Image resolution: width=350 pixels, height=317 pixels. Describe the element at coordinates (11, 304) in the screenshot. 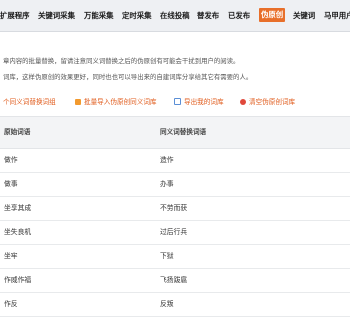

I see `original-word-cell: 作反` at that location.